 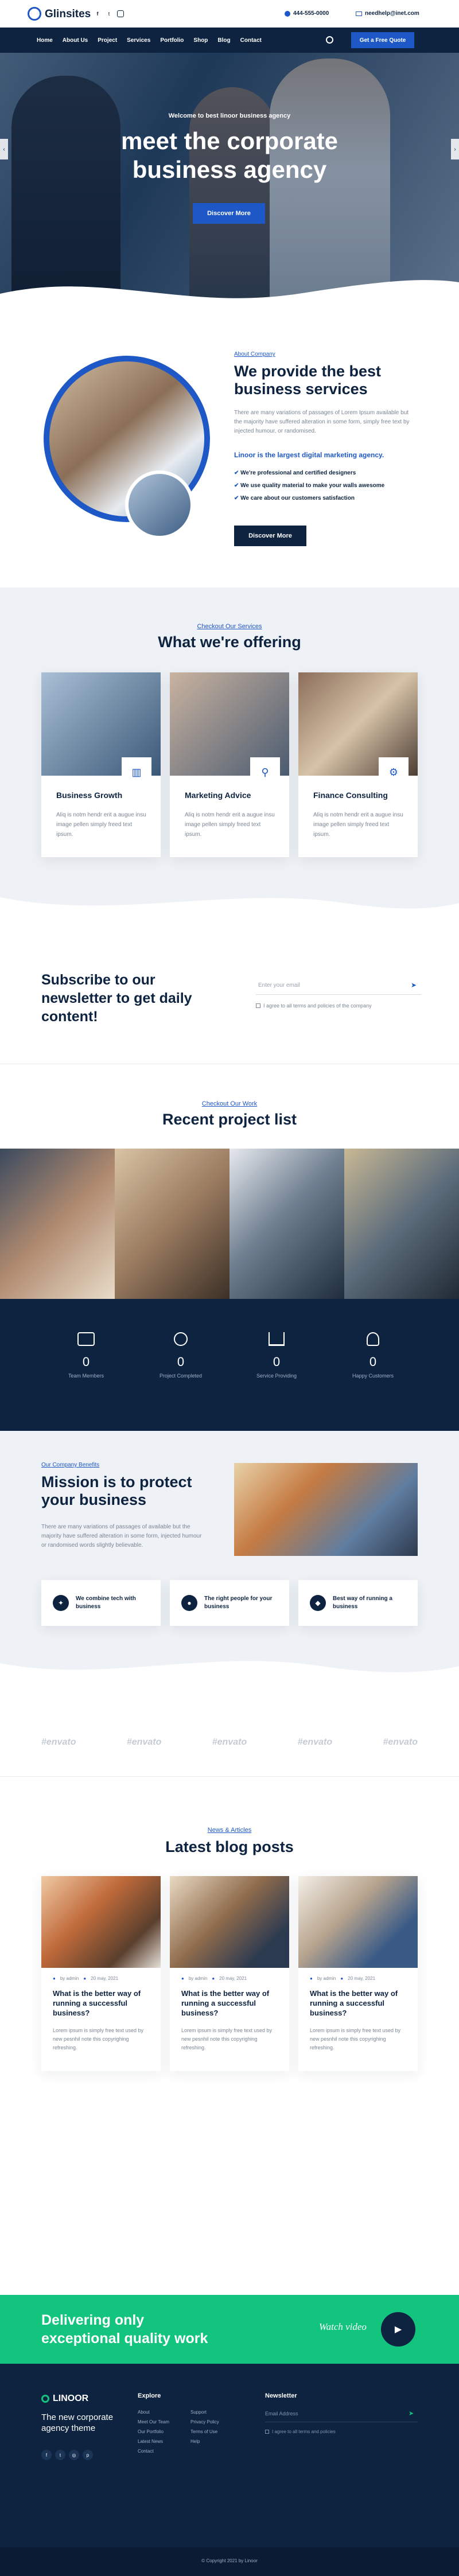 I want to click on footer-email-input: Email Address, so click(x=281, y=2414).